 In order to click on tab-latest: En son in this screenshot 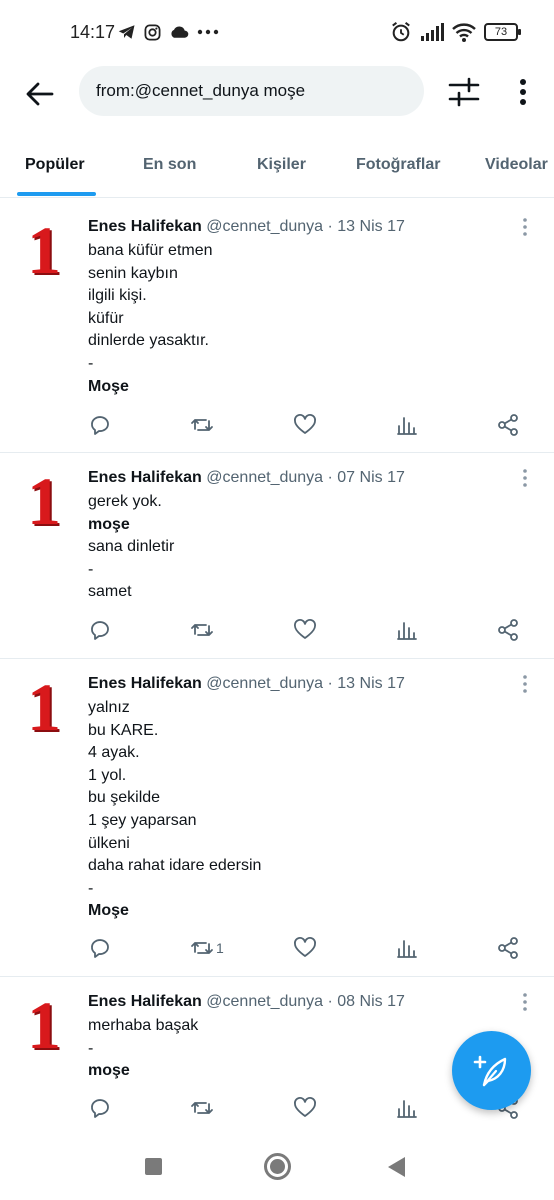, I will do `click(169, 165)`.